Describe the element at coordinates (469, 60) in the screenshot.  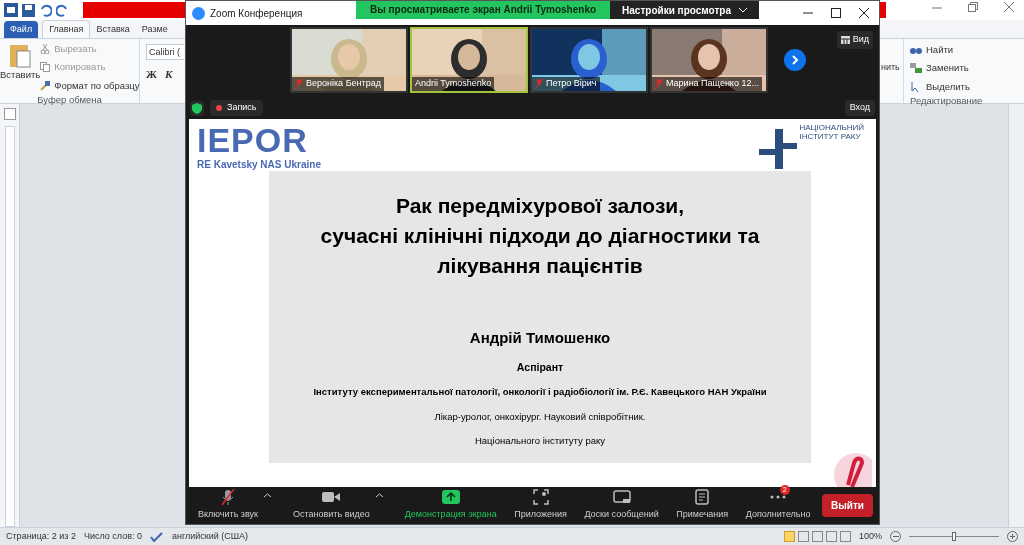
I see `participant-tile: Andrii Tymoshenko` at that location.